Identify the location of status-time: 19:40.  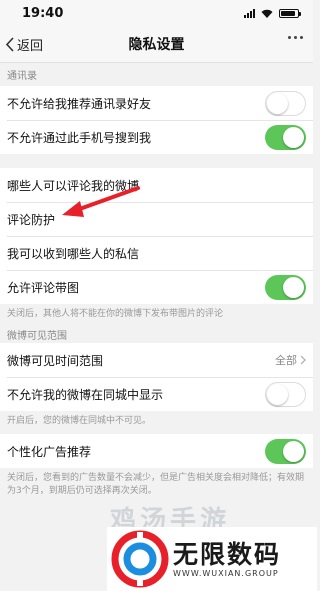
(43, 13).